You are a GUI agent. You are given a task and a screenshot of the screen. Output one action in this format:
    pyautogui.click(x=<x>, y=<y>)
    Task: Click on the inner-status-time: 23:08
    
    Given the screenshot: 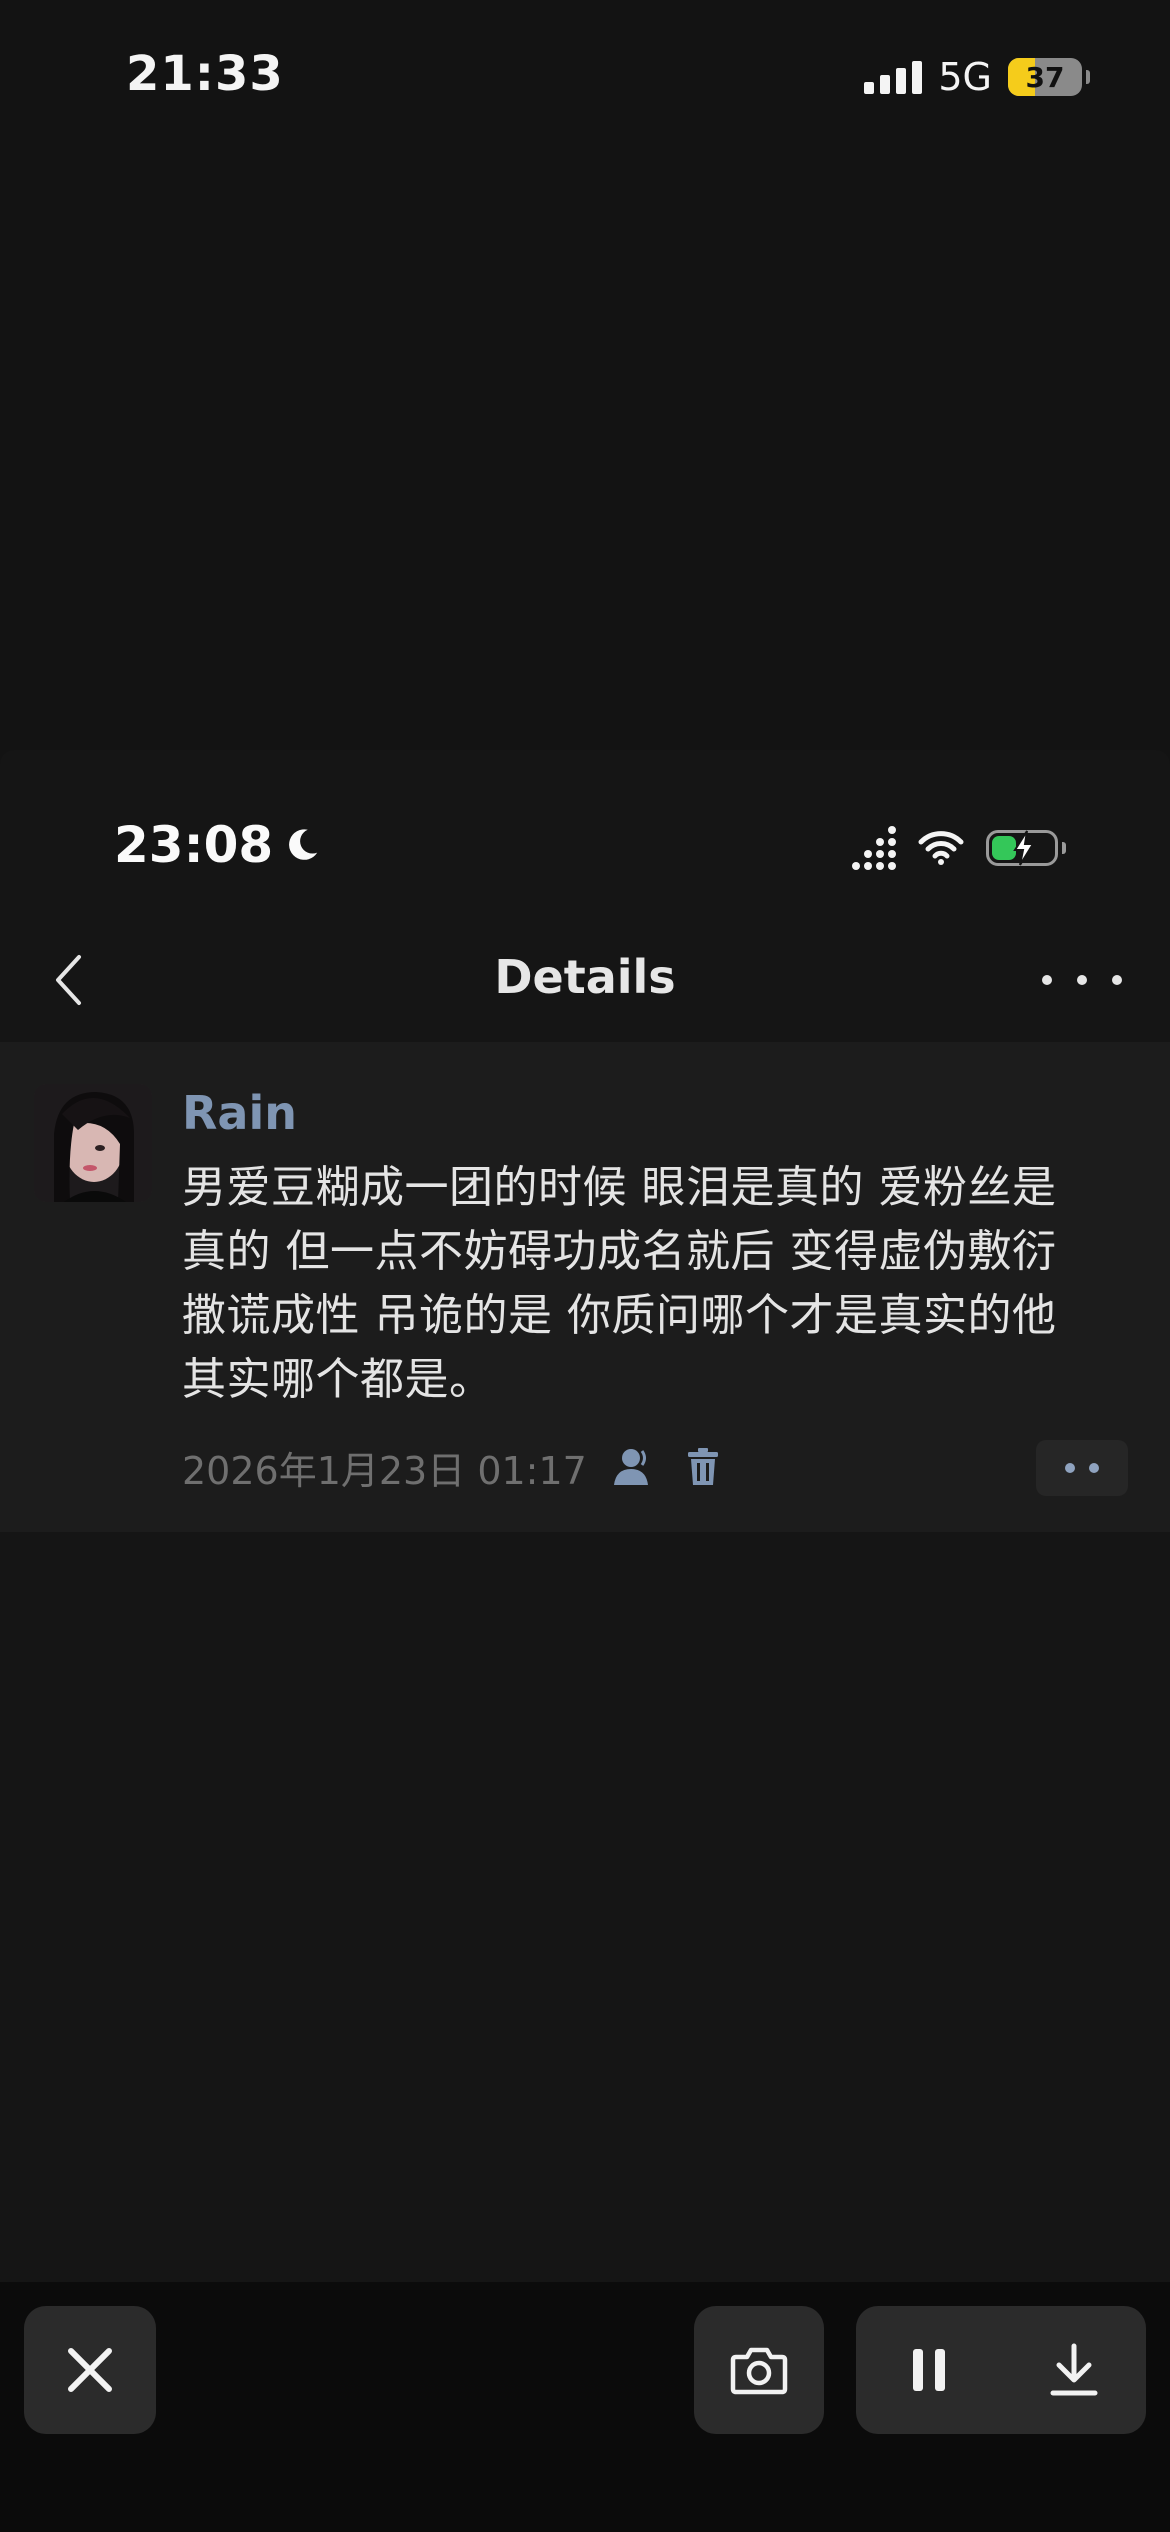 What is the action you would take?
    pyautogui.click(x=194, y=845)
    